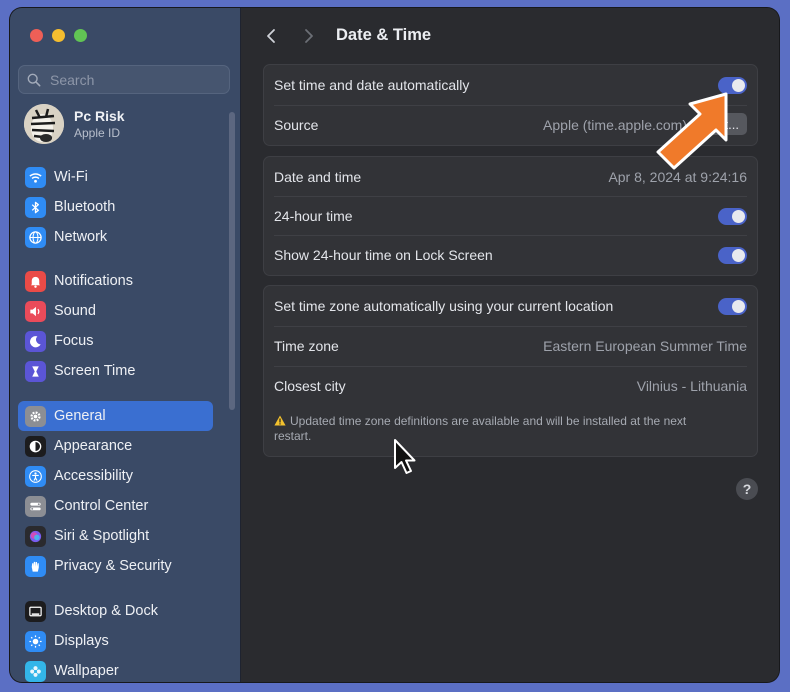 Image resolution: width=790 pixels, height=692 pixels. I want to click on annotation-arrow-icon, so click(692, 131).